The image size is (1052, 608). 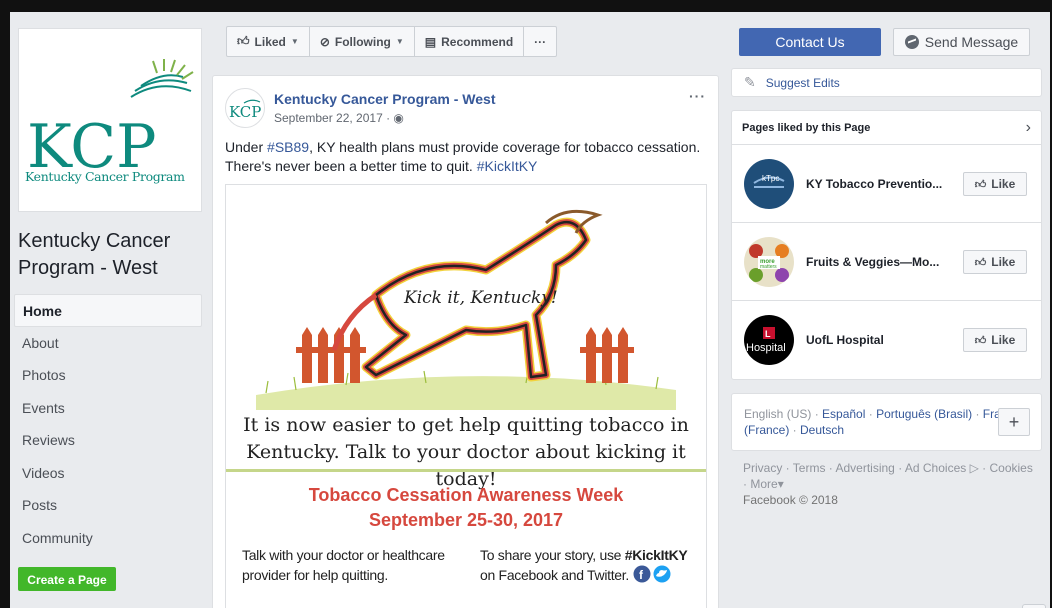 What do you see at coordinates (108, 310) in the screenshot?
I see `nav-item-home: Home` at bounding box center [108, 310].